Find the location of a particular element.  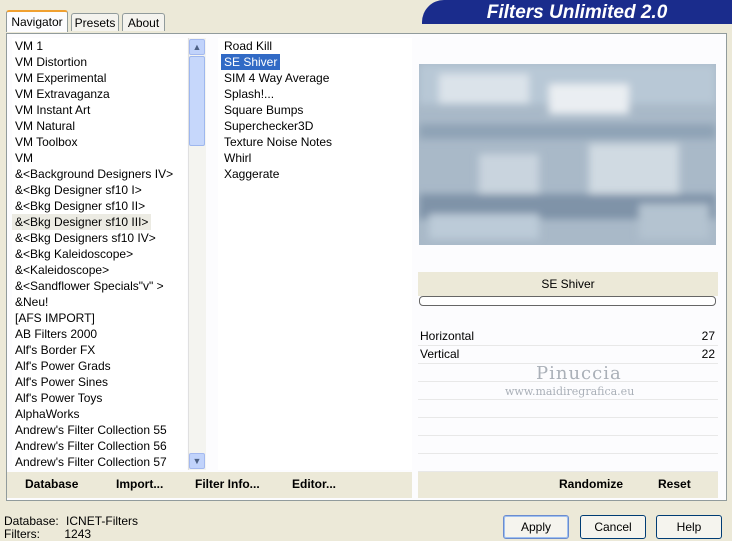

category-item: &<Bkg Kaleidoscope> is located at coordinates (74, 254).